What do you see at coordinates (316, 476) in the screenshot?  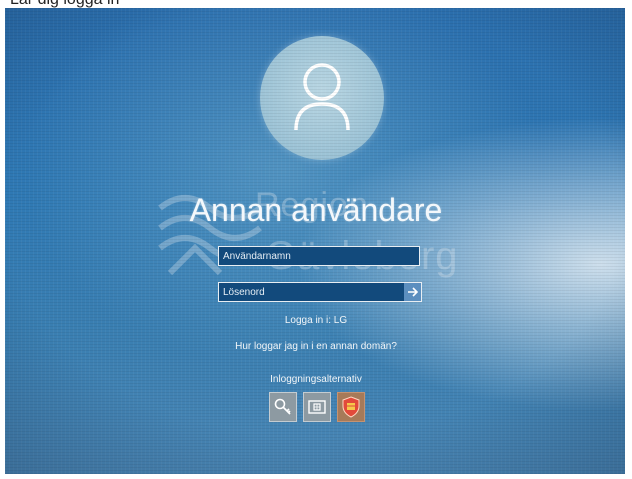 I see `bottom-strip` at bounding box center [316, 476].